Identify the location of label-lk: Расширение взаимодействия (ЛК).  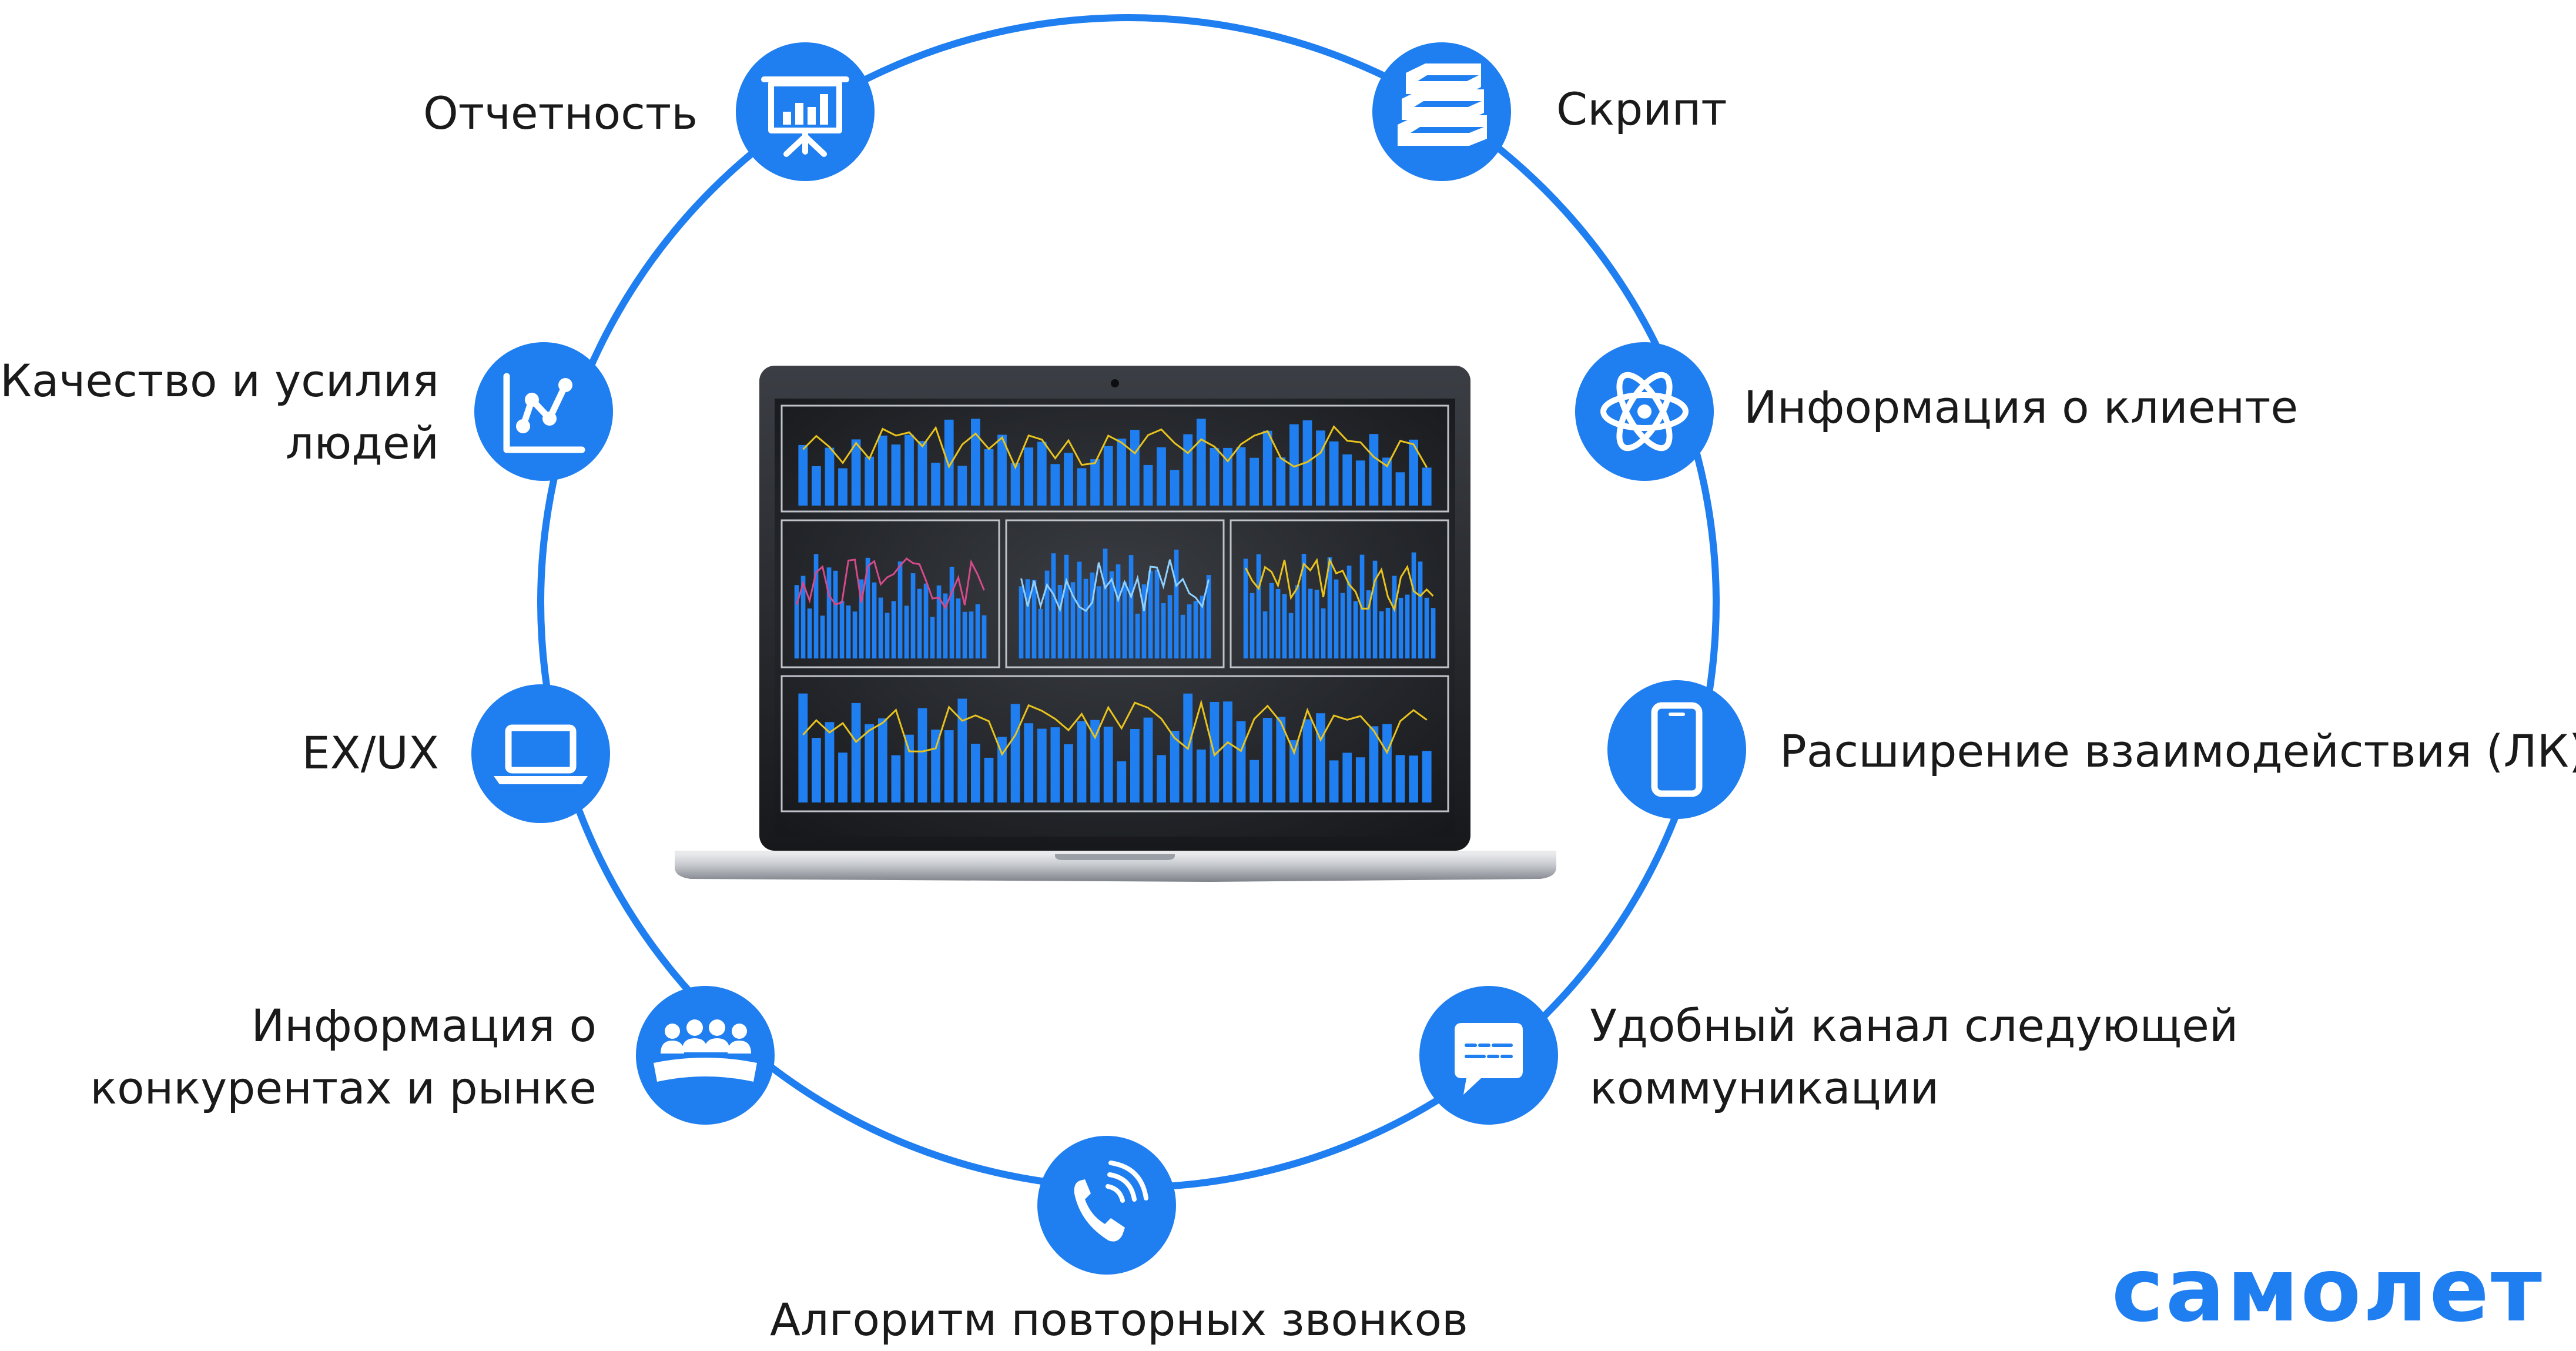
(2178, 751).